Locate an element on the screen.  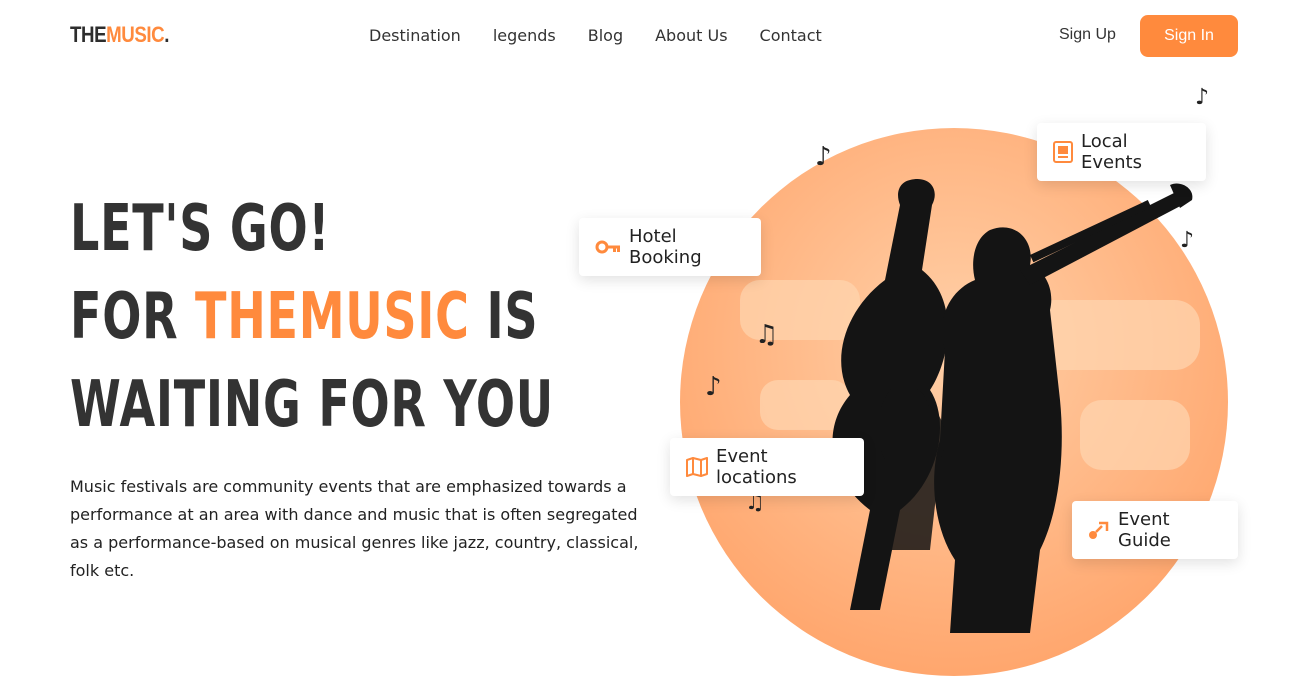
hero-line-2: FOR THEMUSIC IS is located at coordinates (304, 317).